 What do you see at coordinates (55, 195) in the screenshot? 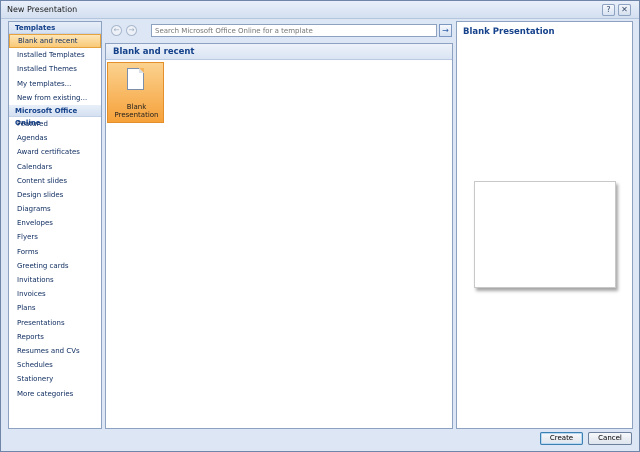
I see `category-design-slides: Design slides` at bounding box center [55, 195].